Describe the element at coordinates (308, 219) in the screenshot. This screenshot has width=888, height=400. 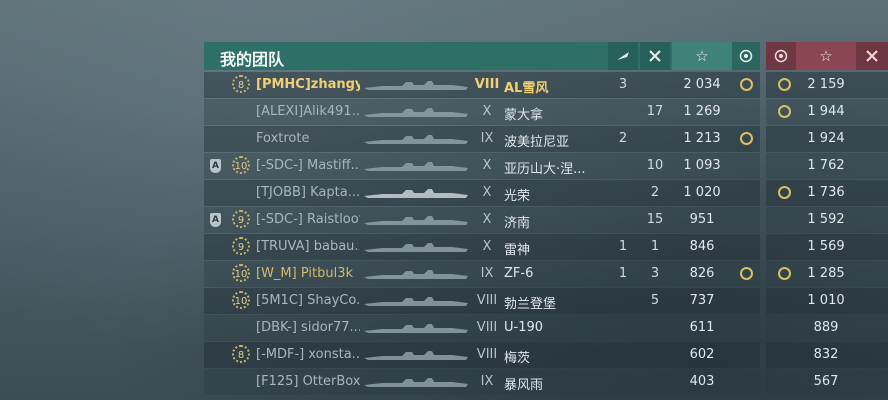
I see `player-name: [-SDC-] Raistloof` at that location.